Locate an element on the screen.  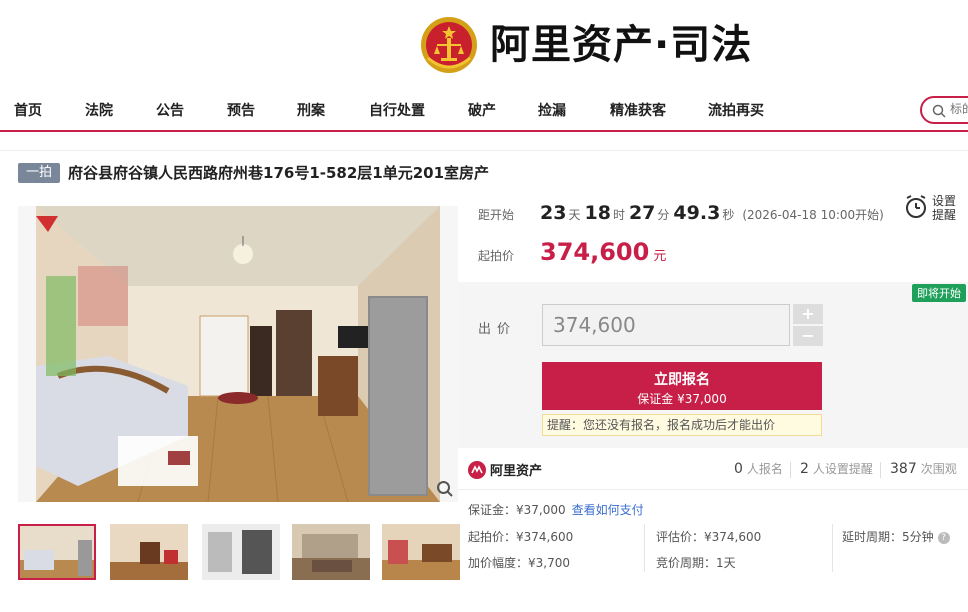
increase-bid-button: + is located at coordinates (808, 314).